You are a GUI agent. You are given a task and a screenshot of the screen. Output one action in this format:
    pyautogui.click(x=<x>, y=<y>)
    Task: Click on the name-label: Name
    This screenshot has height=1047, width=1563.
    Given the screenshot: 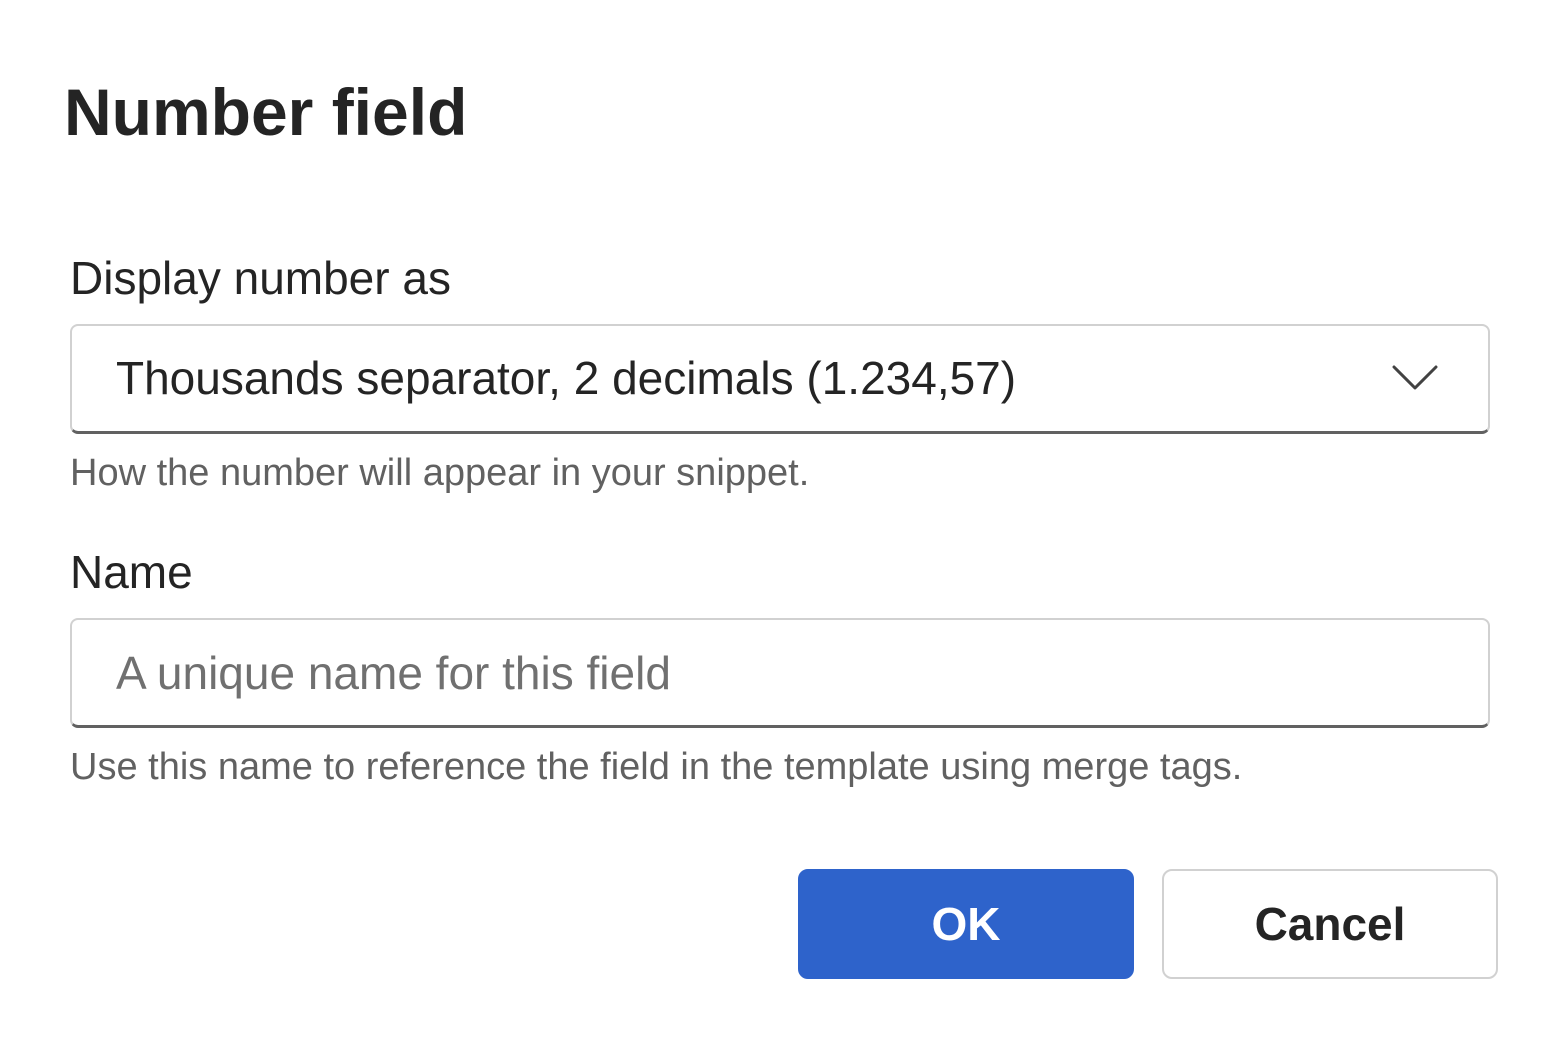 What is the action you would take?
    pyautogui.click(x=131, y=572)
    